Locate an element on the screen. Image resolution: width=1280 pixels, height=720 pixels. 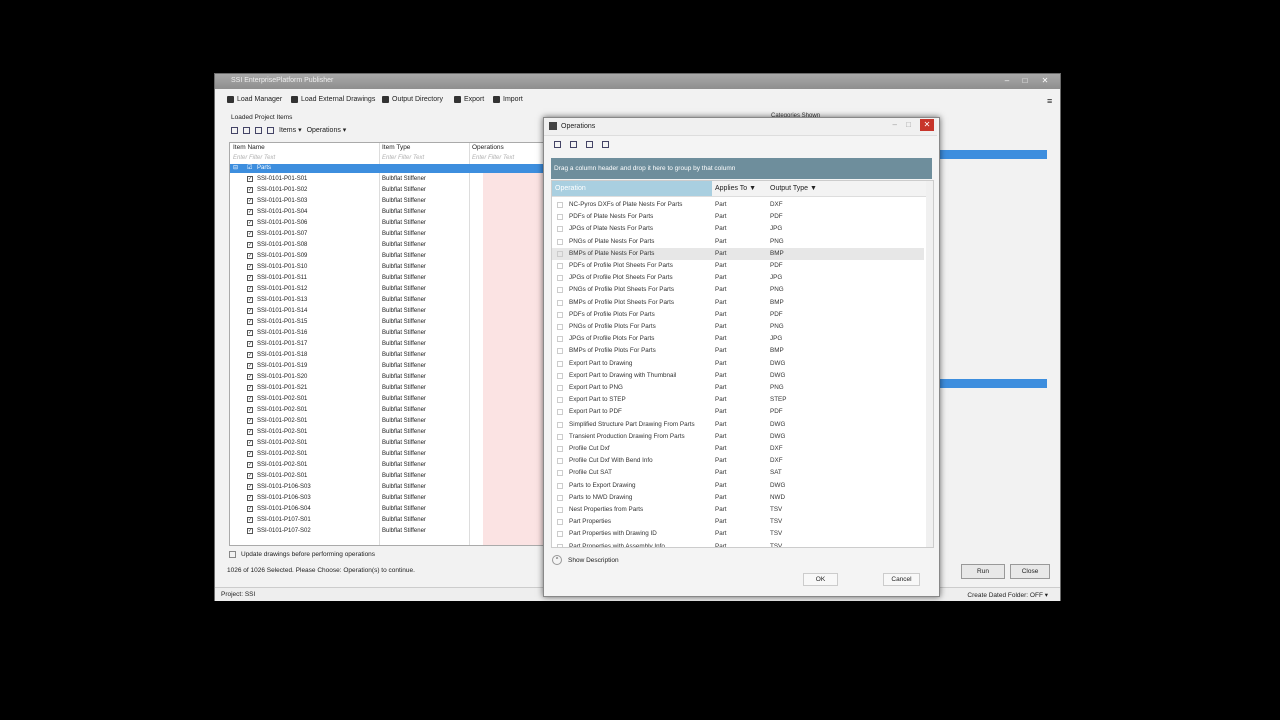
table-row: ✓ SSI-0101-P01-S06 Bulbflat Stiffener is located at coordinates (387, 223).